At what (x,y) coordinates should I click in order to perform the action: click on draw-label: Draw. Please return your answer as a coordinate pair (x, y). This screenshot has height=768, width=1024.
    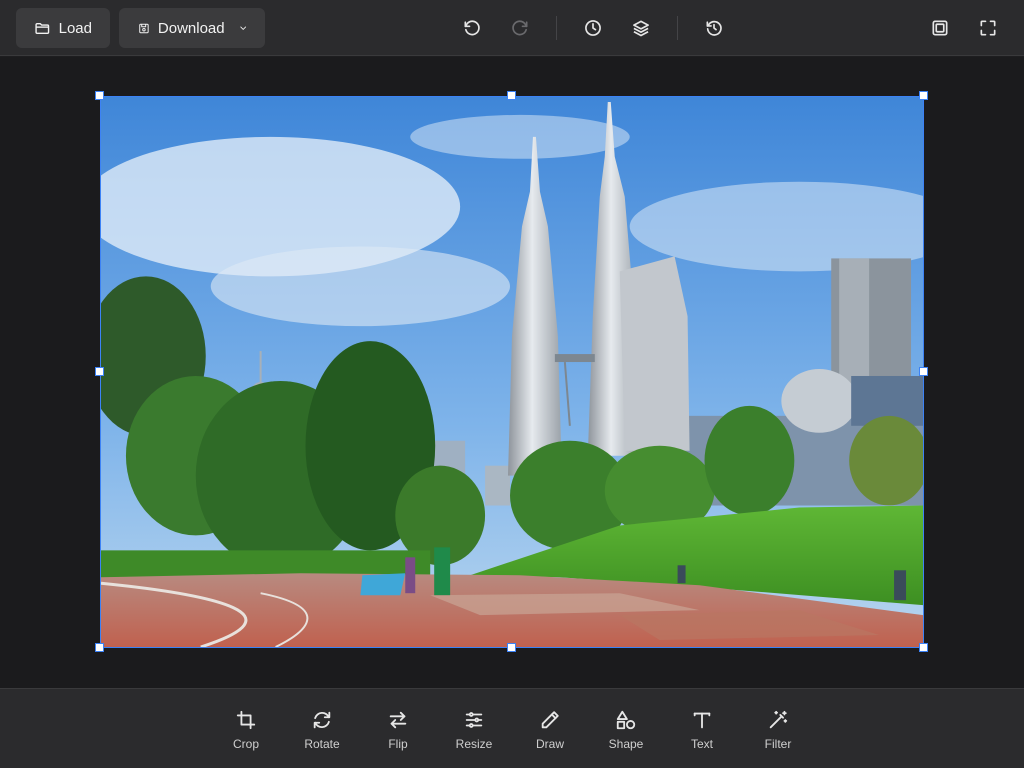
    Looking at the image, I should click on (549, 744).